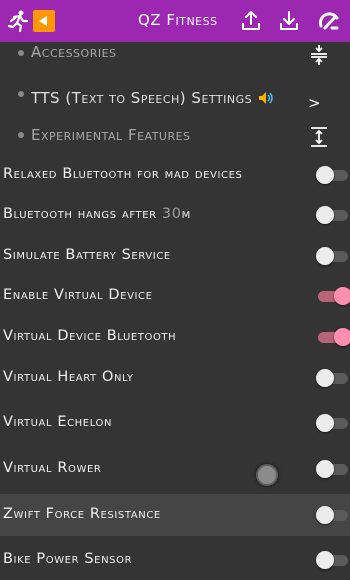 This screenshot has width=350, height=580. What do you see at coordinates (152, 98) in the screenshot?
I see `section-label: TTS (Text to Speech) Settings` at bounding box center [152, 98].